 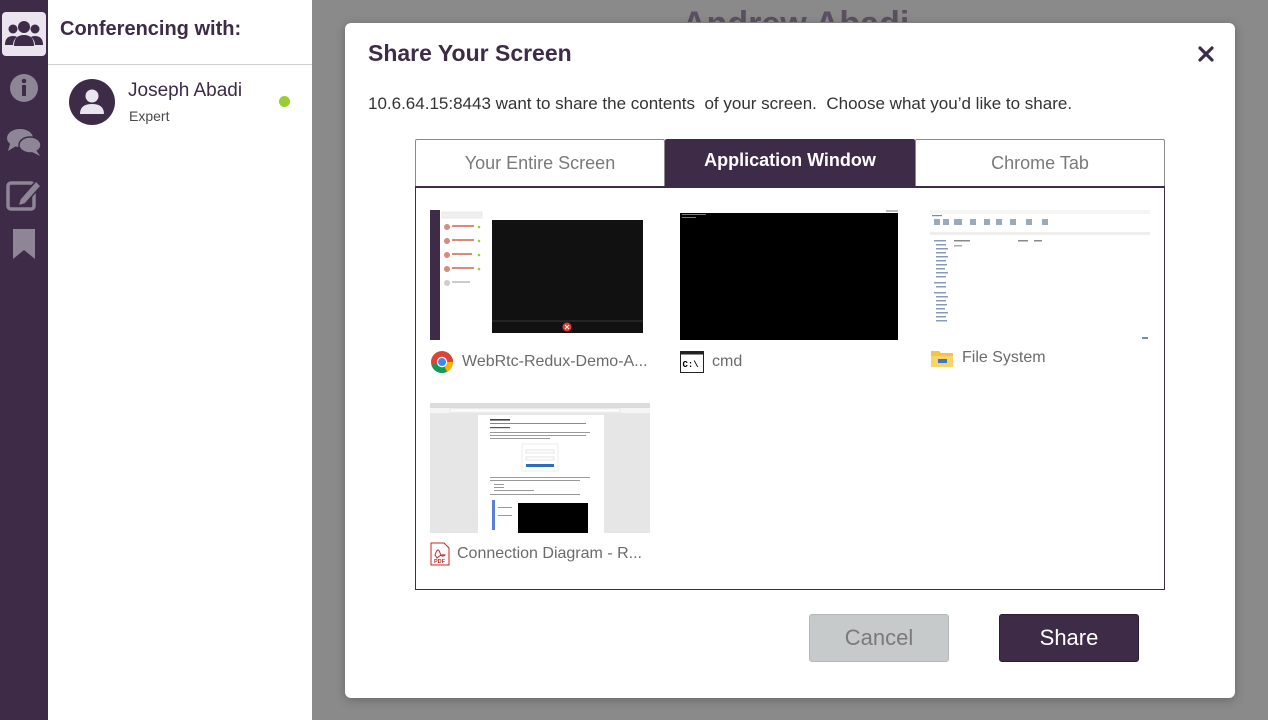 What do you see at coordinates (24, 244) in the screenshot?
I see `bookmark-icon` at bounding box center [24, 244].